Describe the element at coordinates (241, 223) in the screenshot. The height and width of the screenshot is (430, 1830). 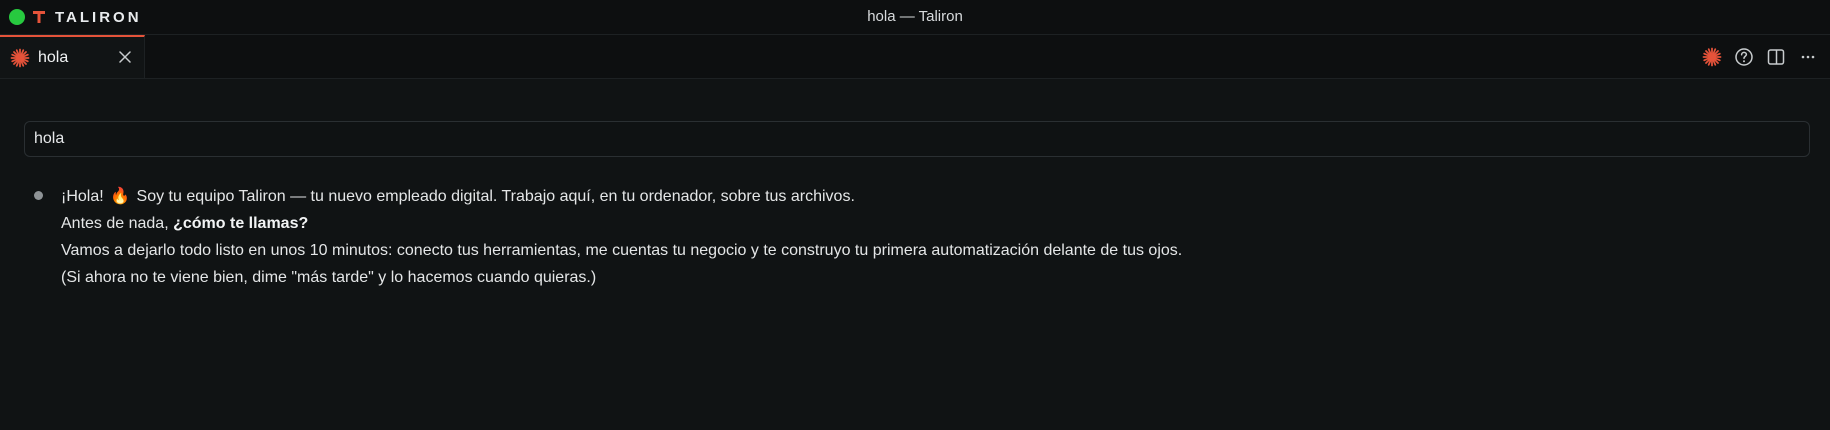
I see `name-question: ¿cómo te llamas?` at that location.